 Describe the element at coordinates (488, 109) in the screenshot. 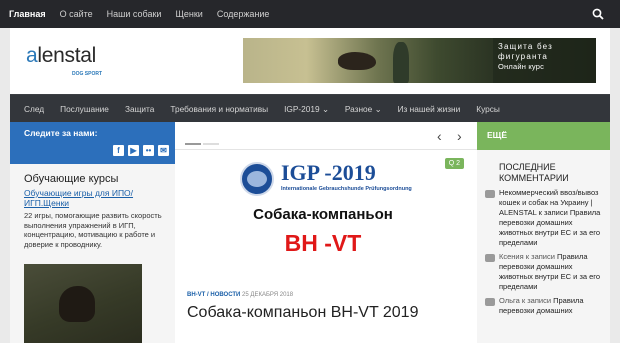

I see `nav-courses: Курсы` at that location.